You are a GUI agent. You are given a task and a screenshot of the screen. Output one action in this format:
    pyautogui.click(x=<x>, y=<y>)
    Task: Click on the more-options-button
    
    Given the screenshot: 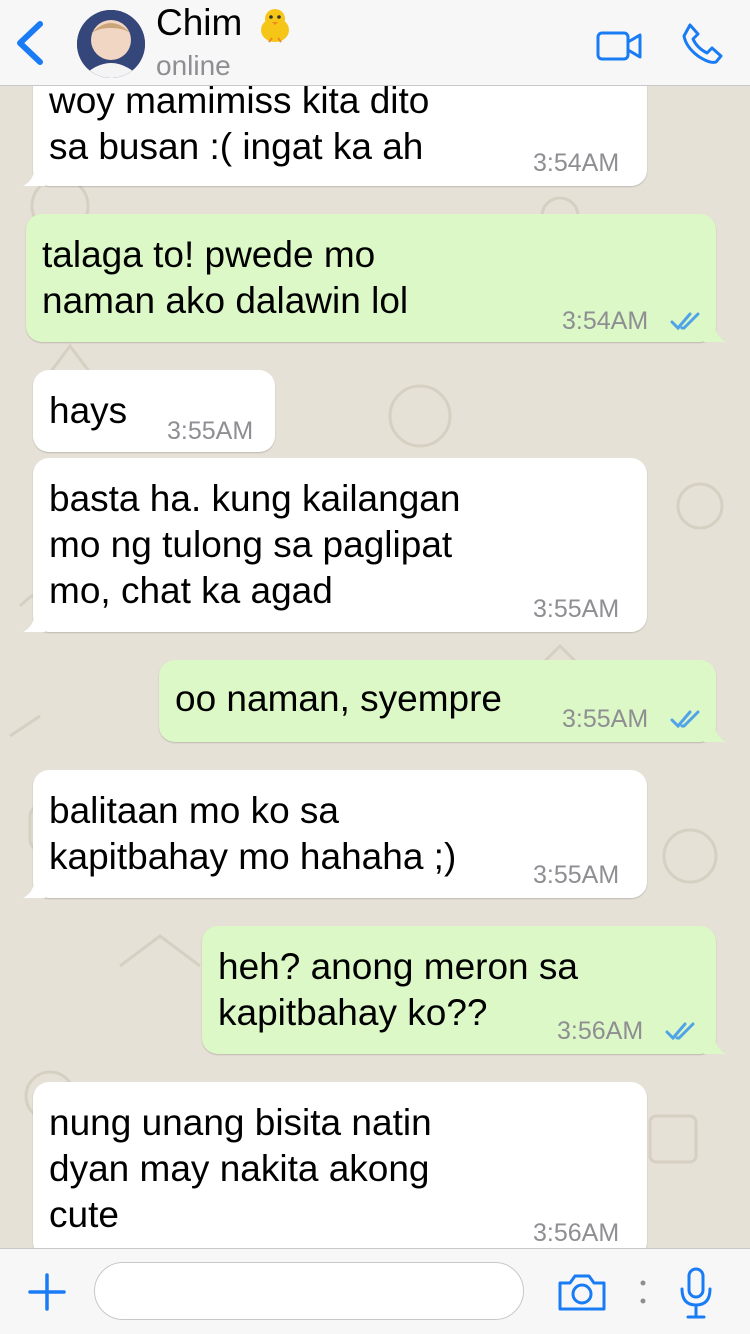 What is the action you would take?
    pyautogui.click(x=643, y=1292)
    